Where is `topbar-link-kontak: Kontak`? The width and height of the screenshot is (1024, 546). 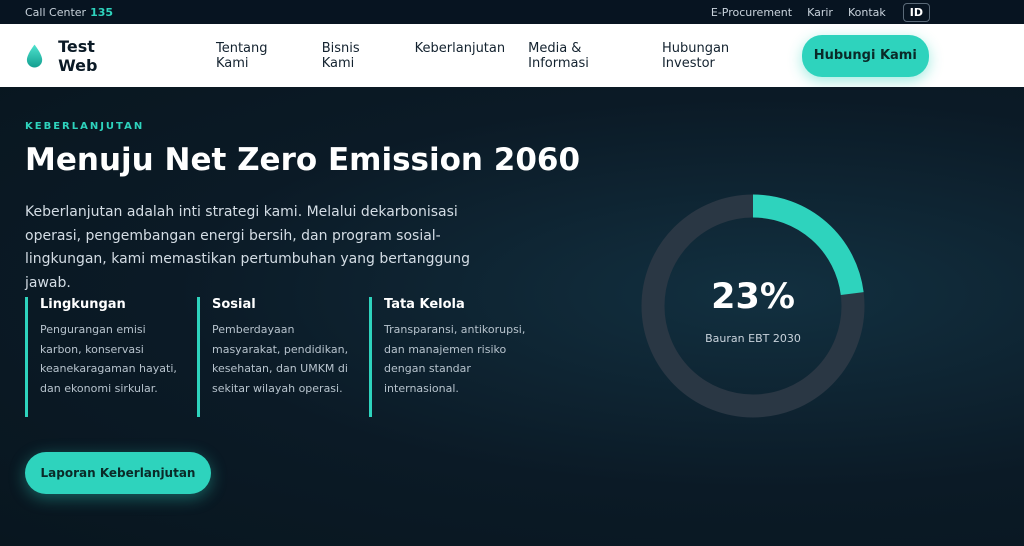
topbar-link-kontak: Kontak is located at coordinates (867, 12).